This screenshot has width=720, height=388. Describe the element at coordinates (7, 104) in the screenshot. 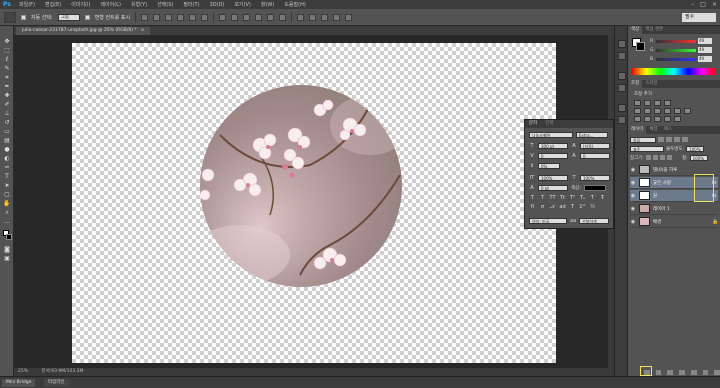

I see `brush-tool-icon: ✐` at that location.